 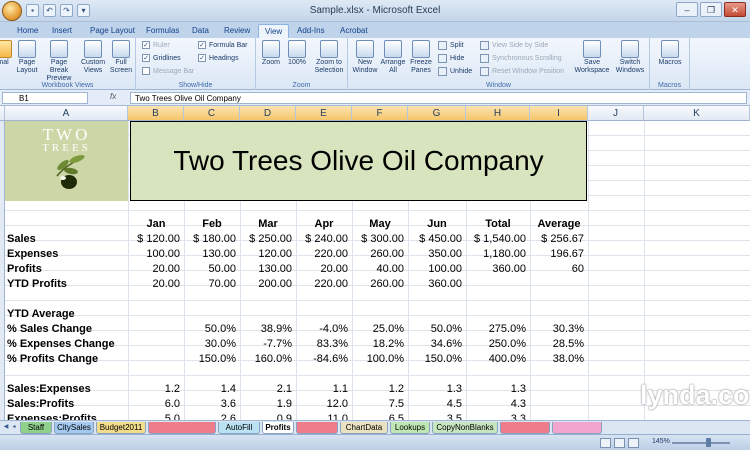 What do you see at coordinates (559, 239) in the screenshot?
I see `data-cell: $ 256.67` at bounding box center [559, 239].